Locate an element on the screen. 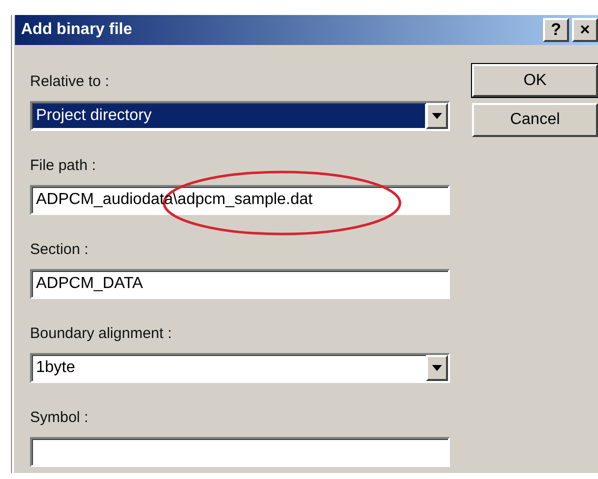  field-label: Symbol : is located at coordinates (59, 418).